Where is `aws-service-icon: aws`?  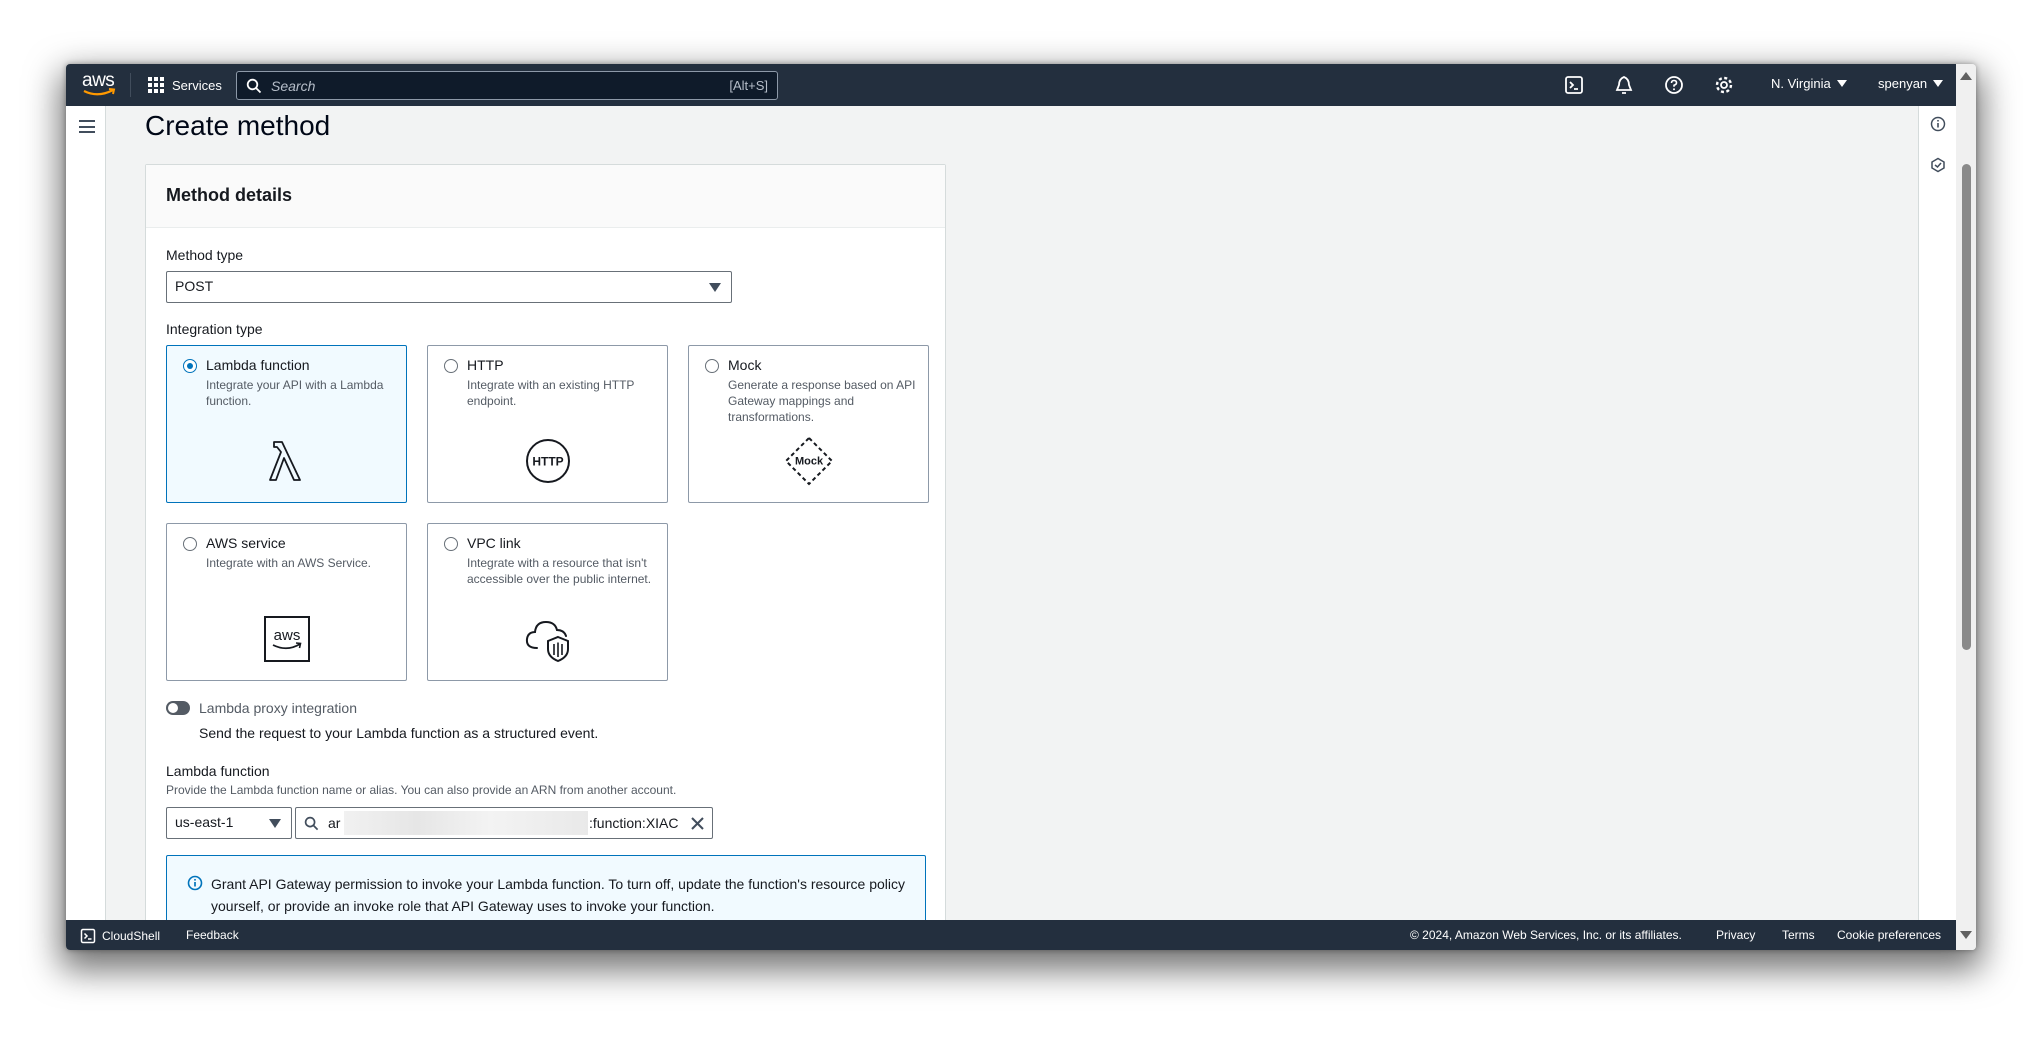
aws-service-icon: aws is located at coordinates (287, 639).